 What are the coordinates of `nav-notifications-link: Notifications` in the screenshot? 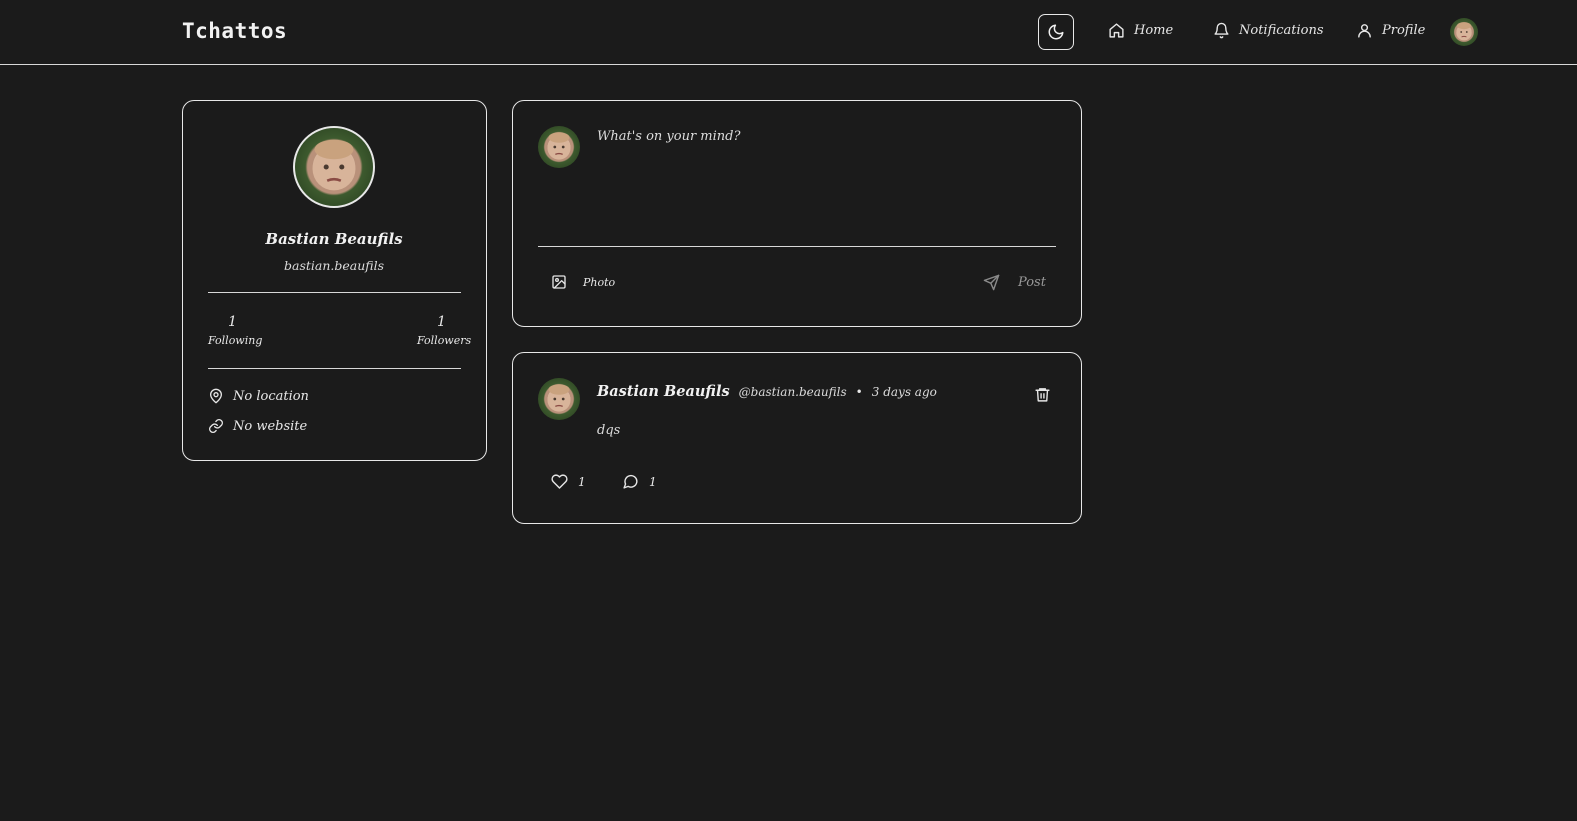 It's located at (1268, 30).